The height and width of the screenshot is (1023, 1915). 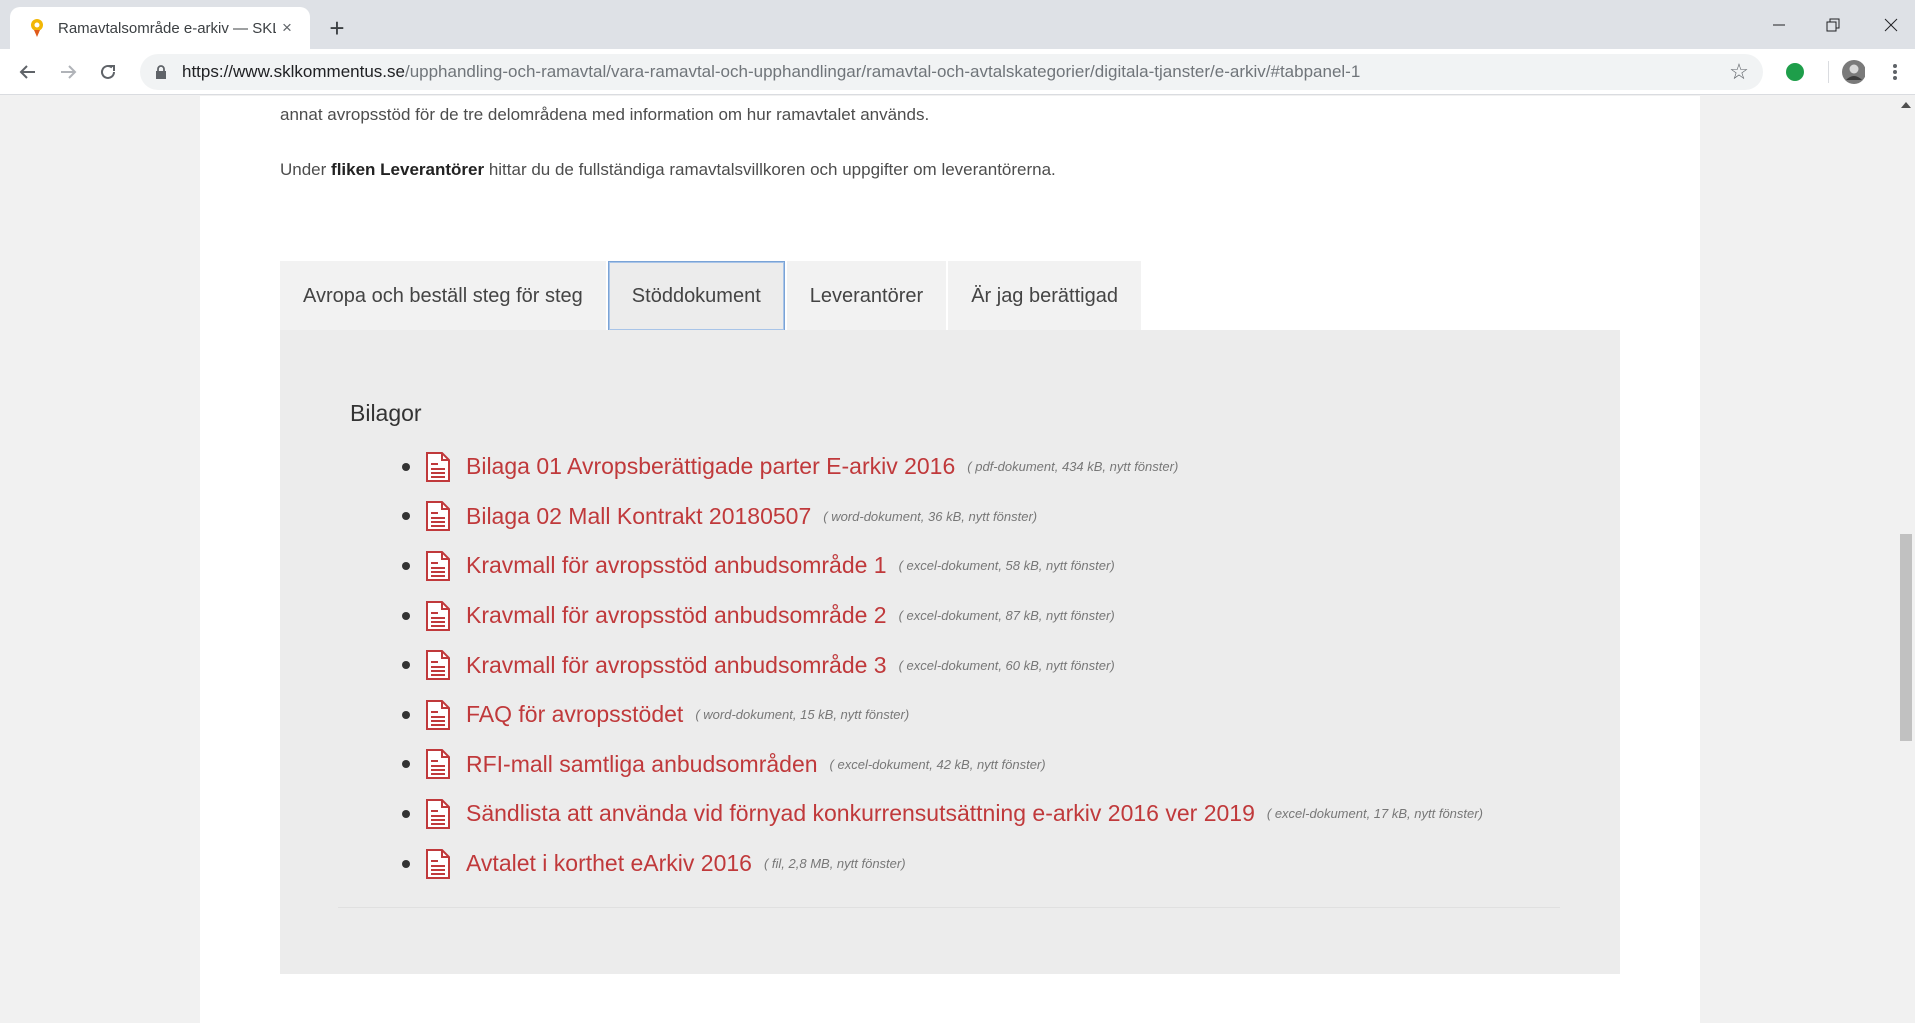 I want to click on close-tab-icon: ×, so click(x=287, y=28).